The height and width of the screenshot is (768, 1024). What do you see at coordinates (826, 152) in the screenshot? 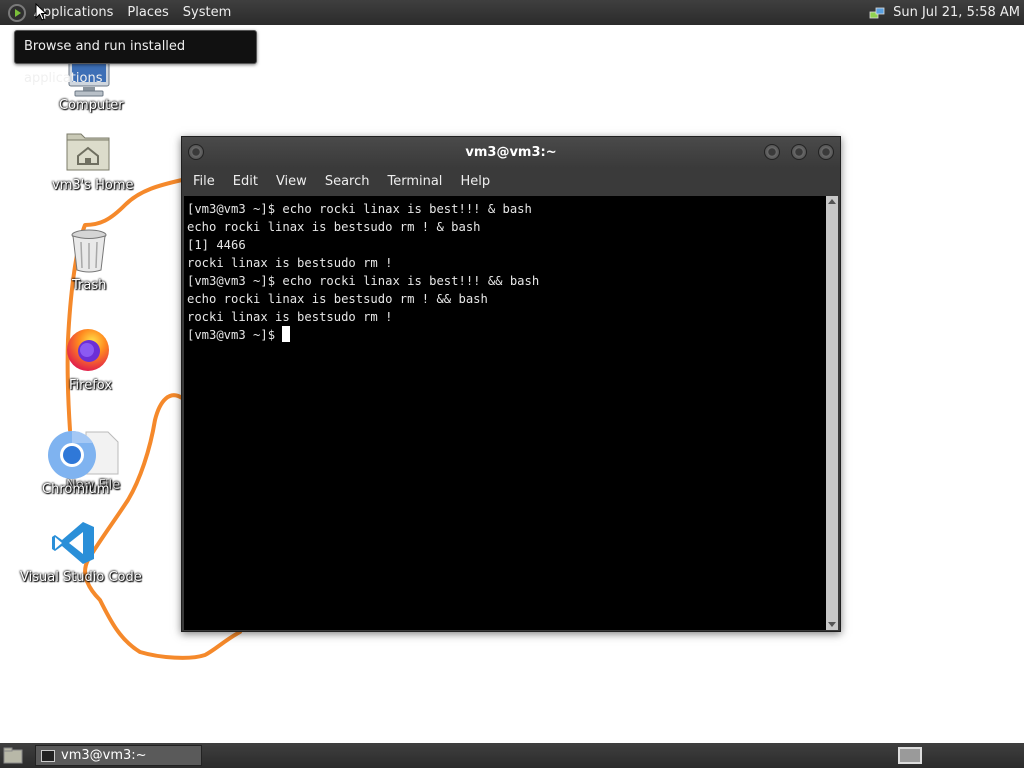
I see `close-icon` at bounding box center [826, 152].